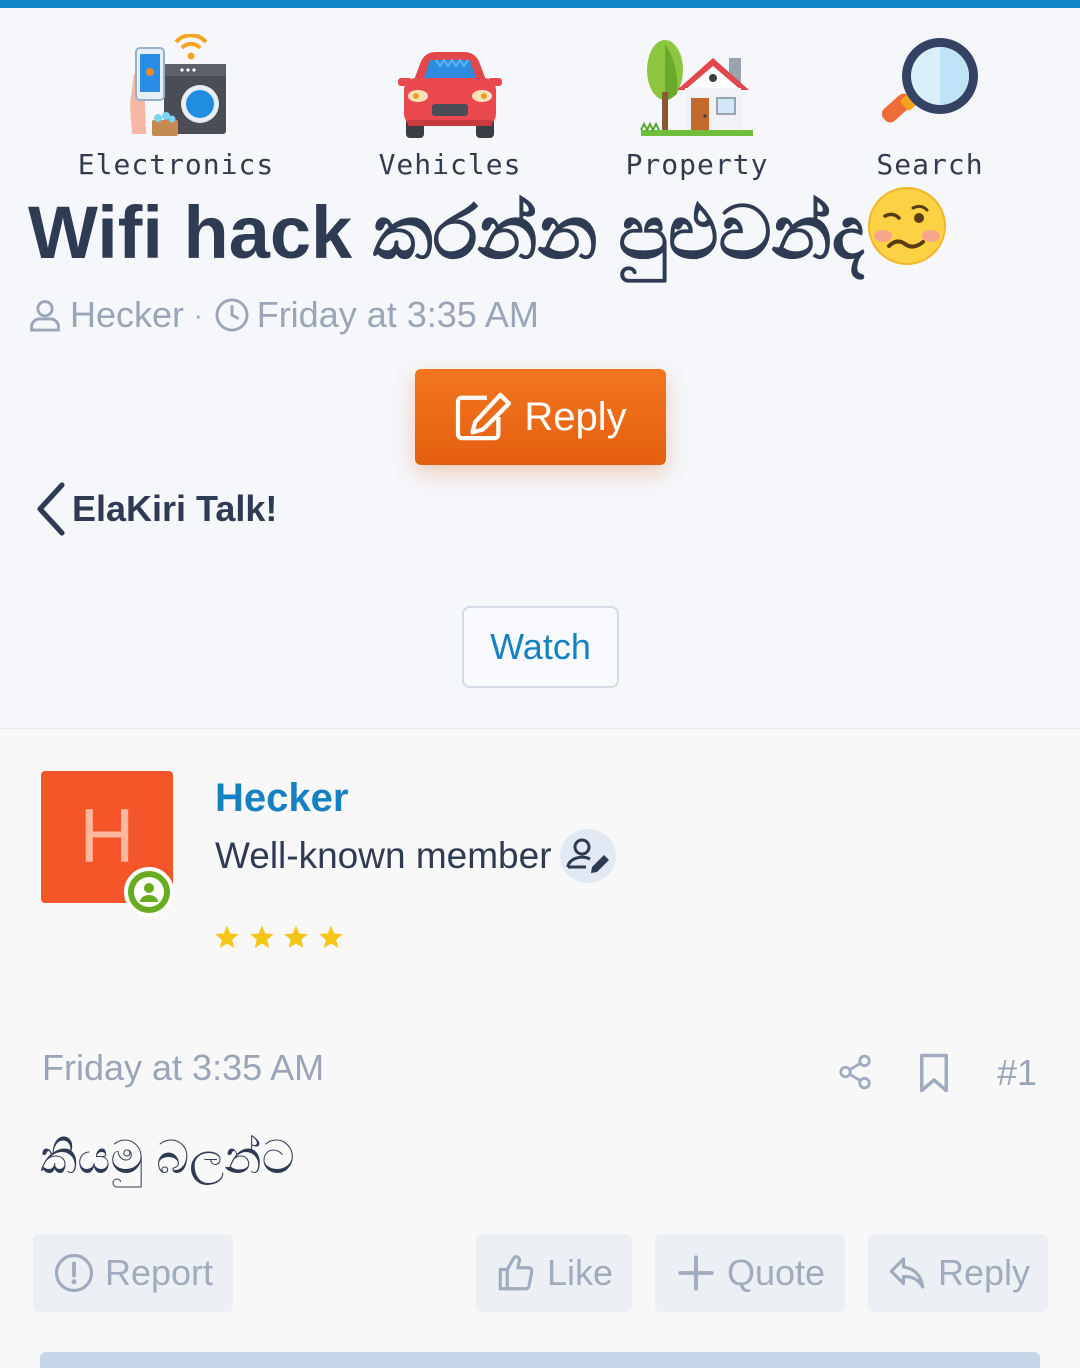  I want to click on like-button: Like, so click(554, 1273).